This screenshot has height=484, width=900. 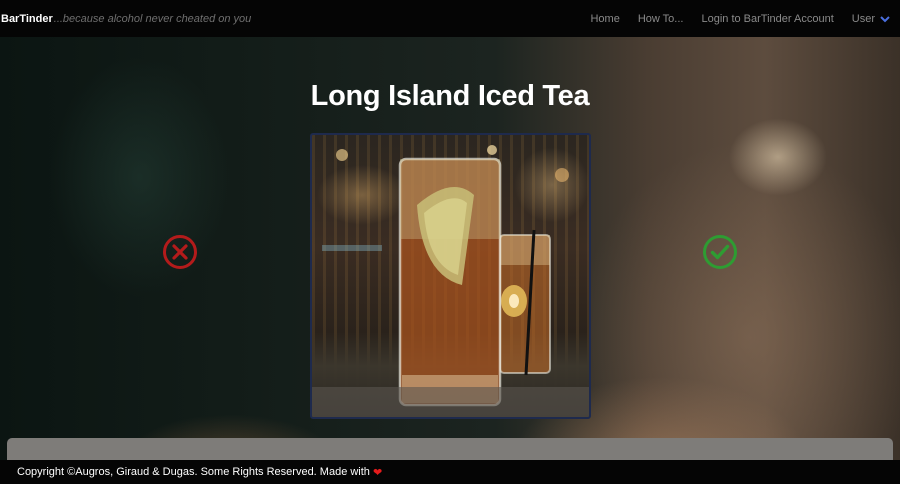 I want to click on user-dropdown: User, so click(x=871, y=19).